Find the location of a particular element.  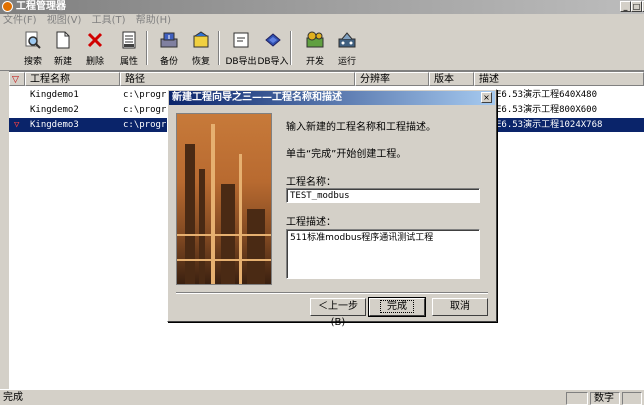

new-label: 新建 is located at coordinates (62, 62).